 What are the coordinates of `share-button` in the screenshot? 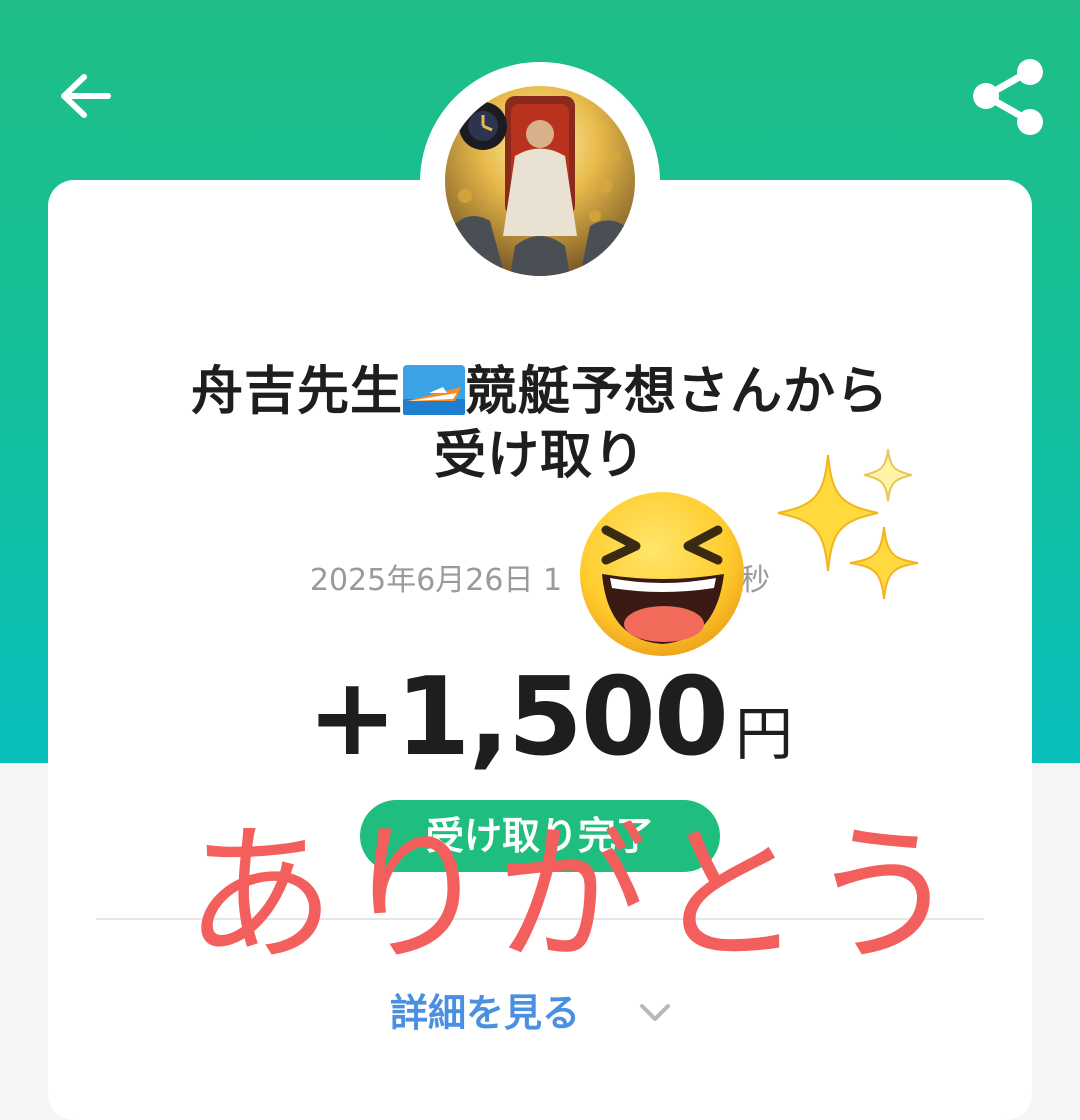 It's located at (1008, 98).